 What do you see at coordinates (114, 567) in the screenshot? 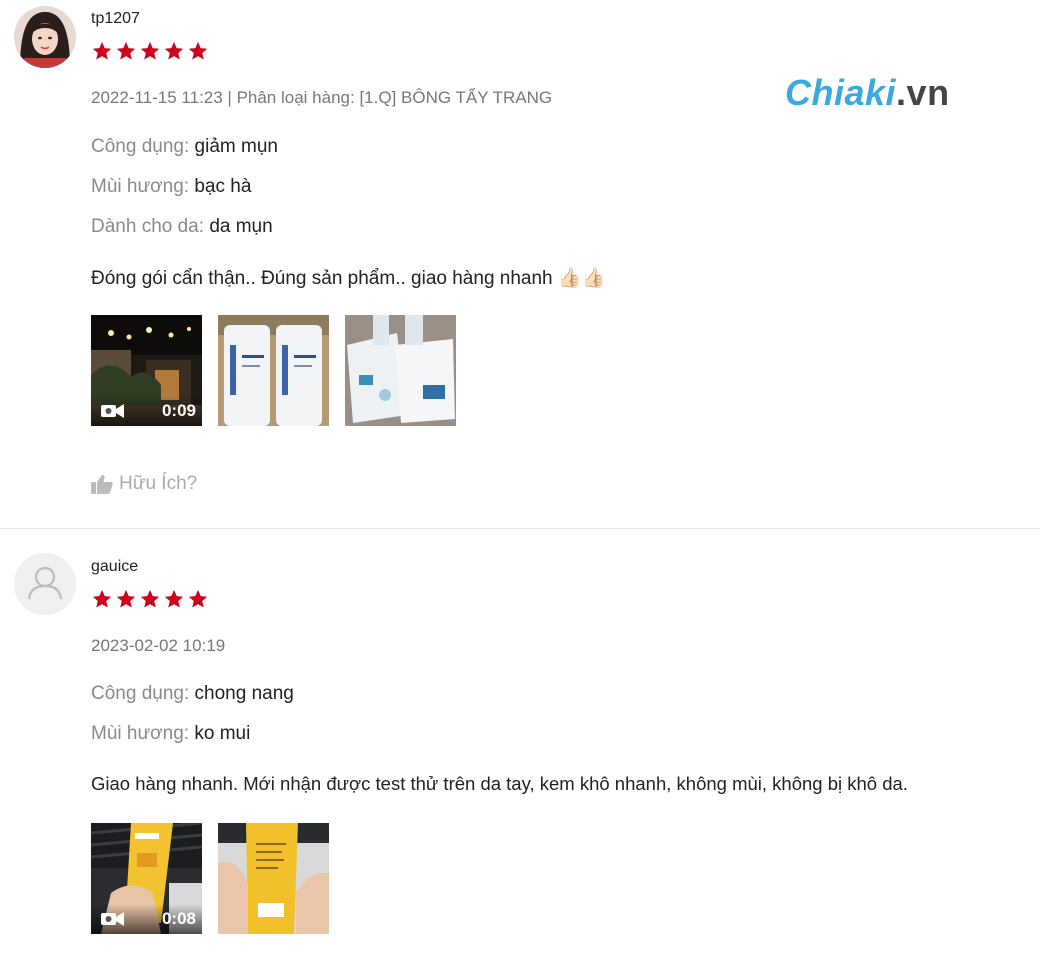
I see `username: gauice` at bounding box center [114, 567].